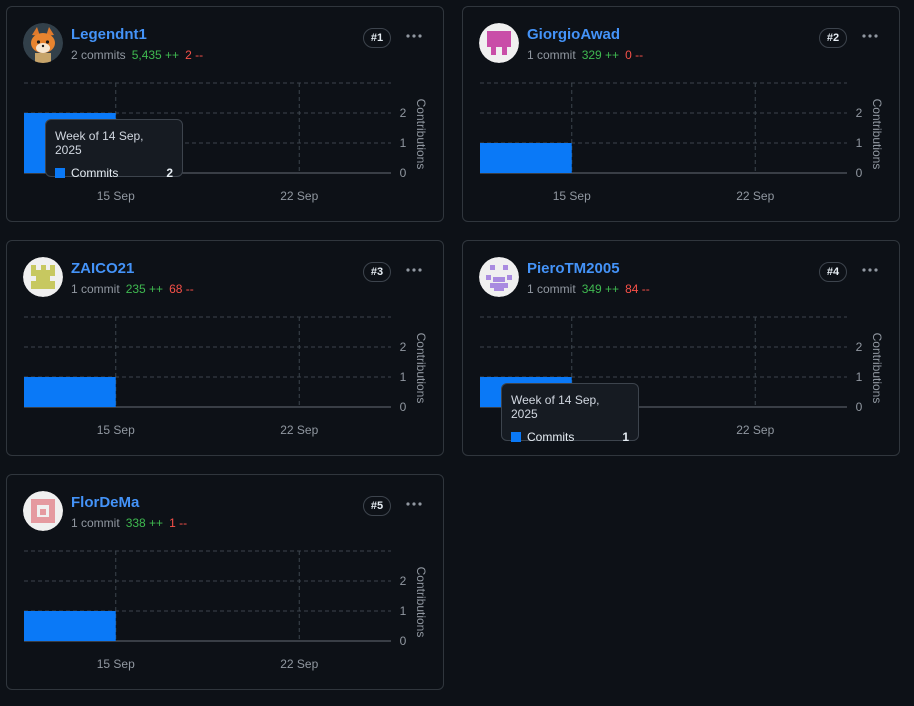  I want to click on chart-tooltip: Week of 14 Sep, 2025 Commits 1, so click(570, 413).